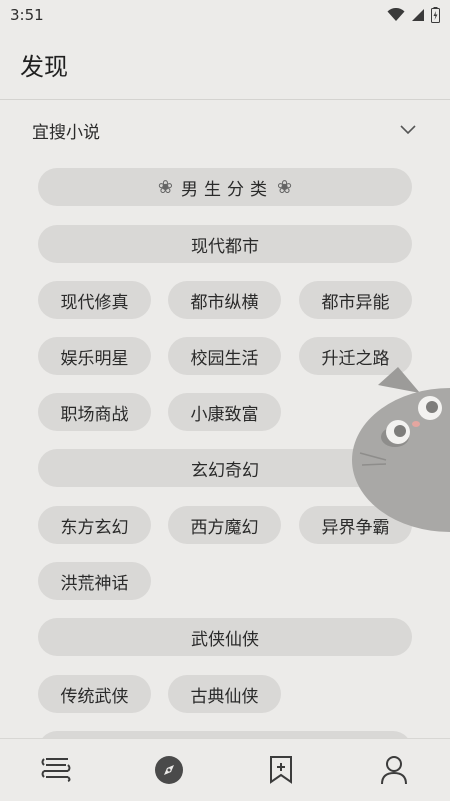 The image size is (450, 801). Describe the element at coordinates (355, 300) in the screenshot. I see `tag-button: 都市异能` at that location.